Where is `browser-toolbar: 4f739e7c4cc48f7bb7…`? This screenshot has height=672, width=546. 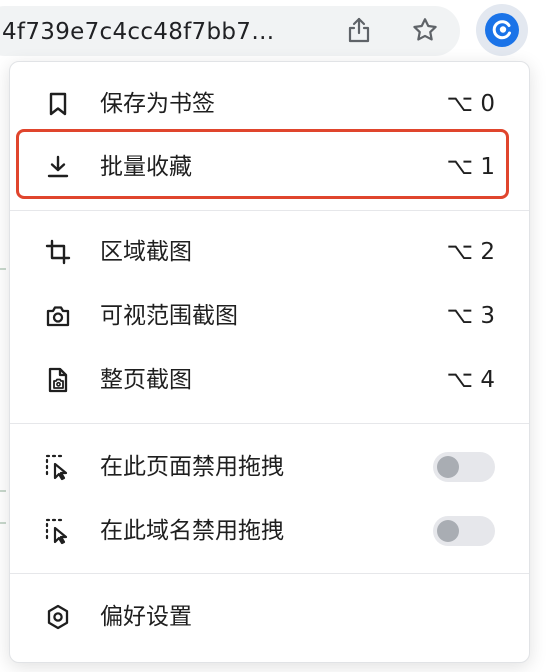
browser-toolbar: 4f739e7c4cc48f7bb7… is located at coordinates (273, 30).